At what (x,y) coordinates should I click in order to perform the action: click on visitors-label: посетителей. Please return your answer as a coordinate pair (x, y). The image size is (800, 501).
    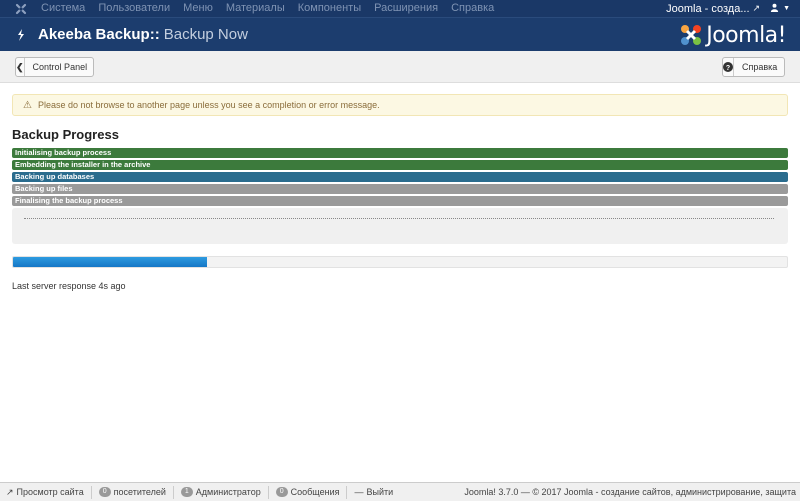
    Looking at the image, I should click on (139, 492).